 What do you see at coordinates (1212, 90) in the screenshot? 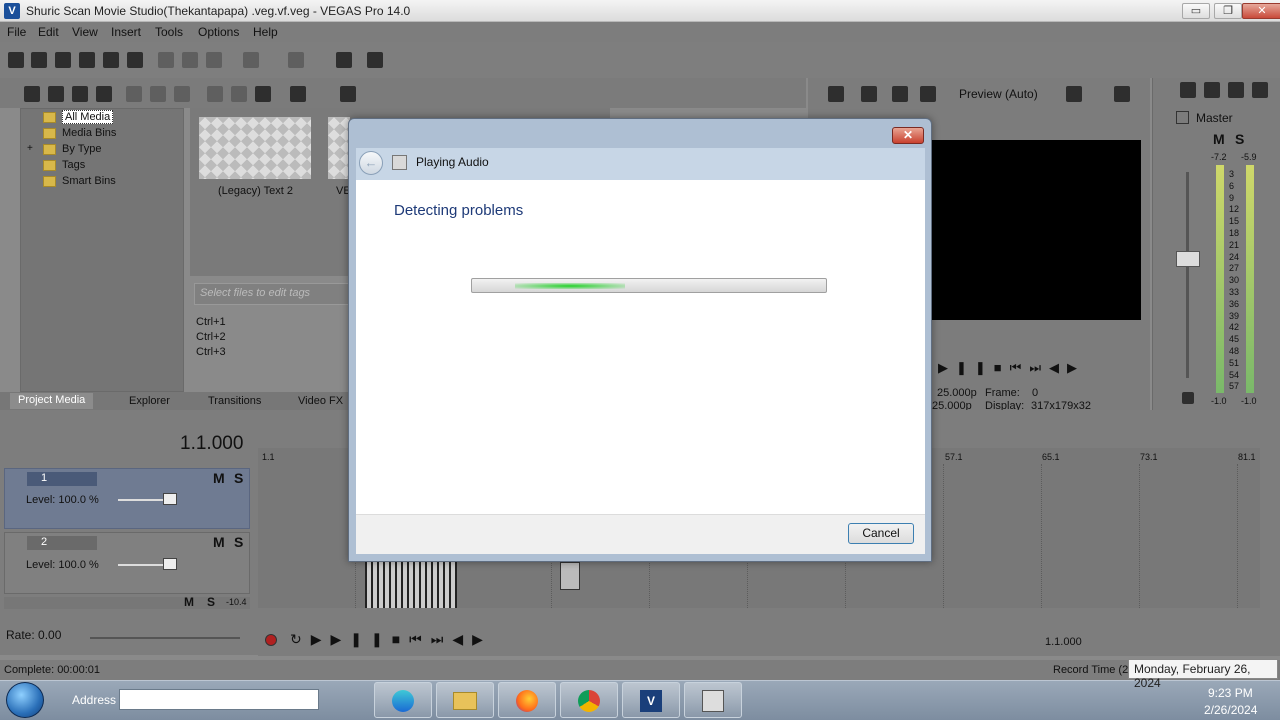
I see `master-mixer-icon` at bounding box center [1212, 90].